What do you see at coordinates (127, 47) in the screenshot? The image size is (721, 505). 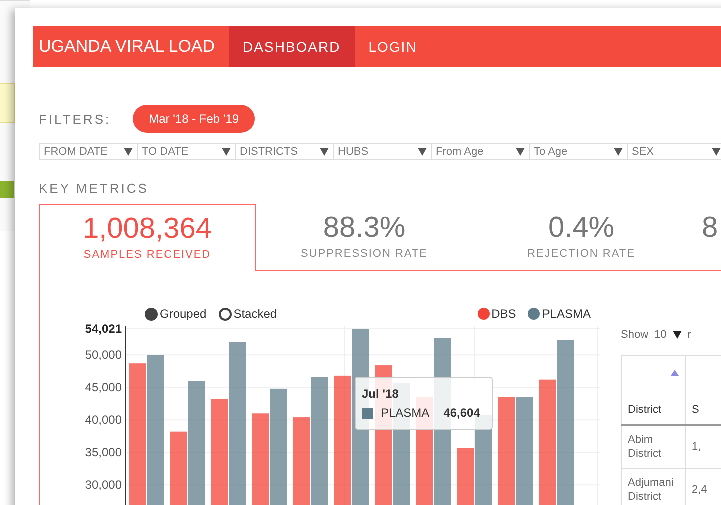 I see `app-title: UGANDA VIRAL LOAD` at bounding box center [127, 47].